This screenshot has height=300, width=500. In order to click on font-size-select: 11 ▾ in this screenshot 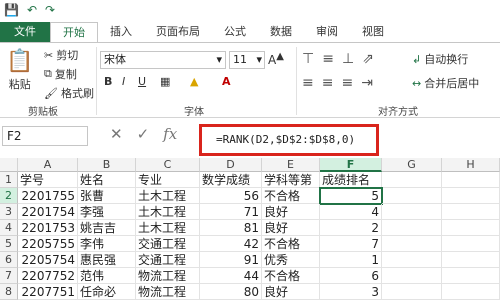, I will do `click(247, 60)`.